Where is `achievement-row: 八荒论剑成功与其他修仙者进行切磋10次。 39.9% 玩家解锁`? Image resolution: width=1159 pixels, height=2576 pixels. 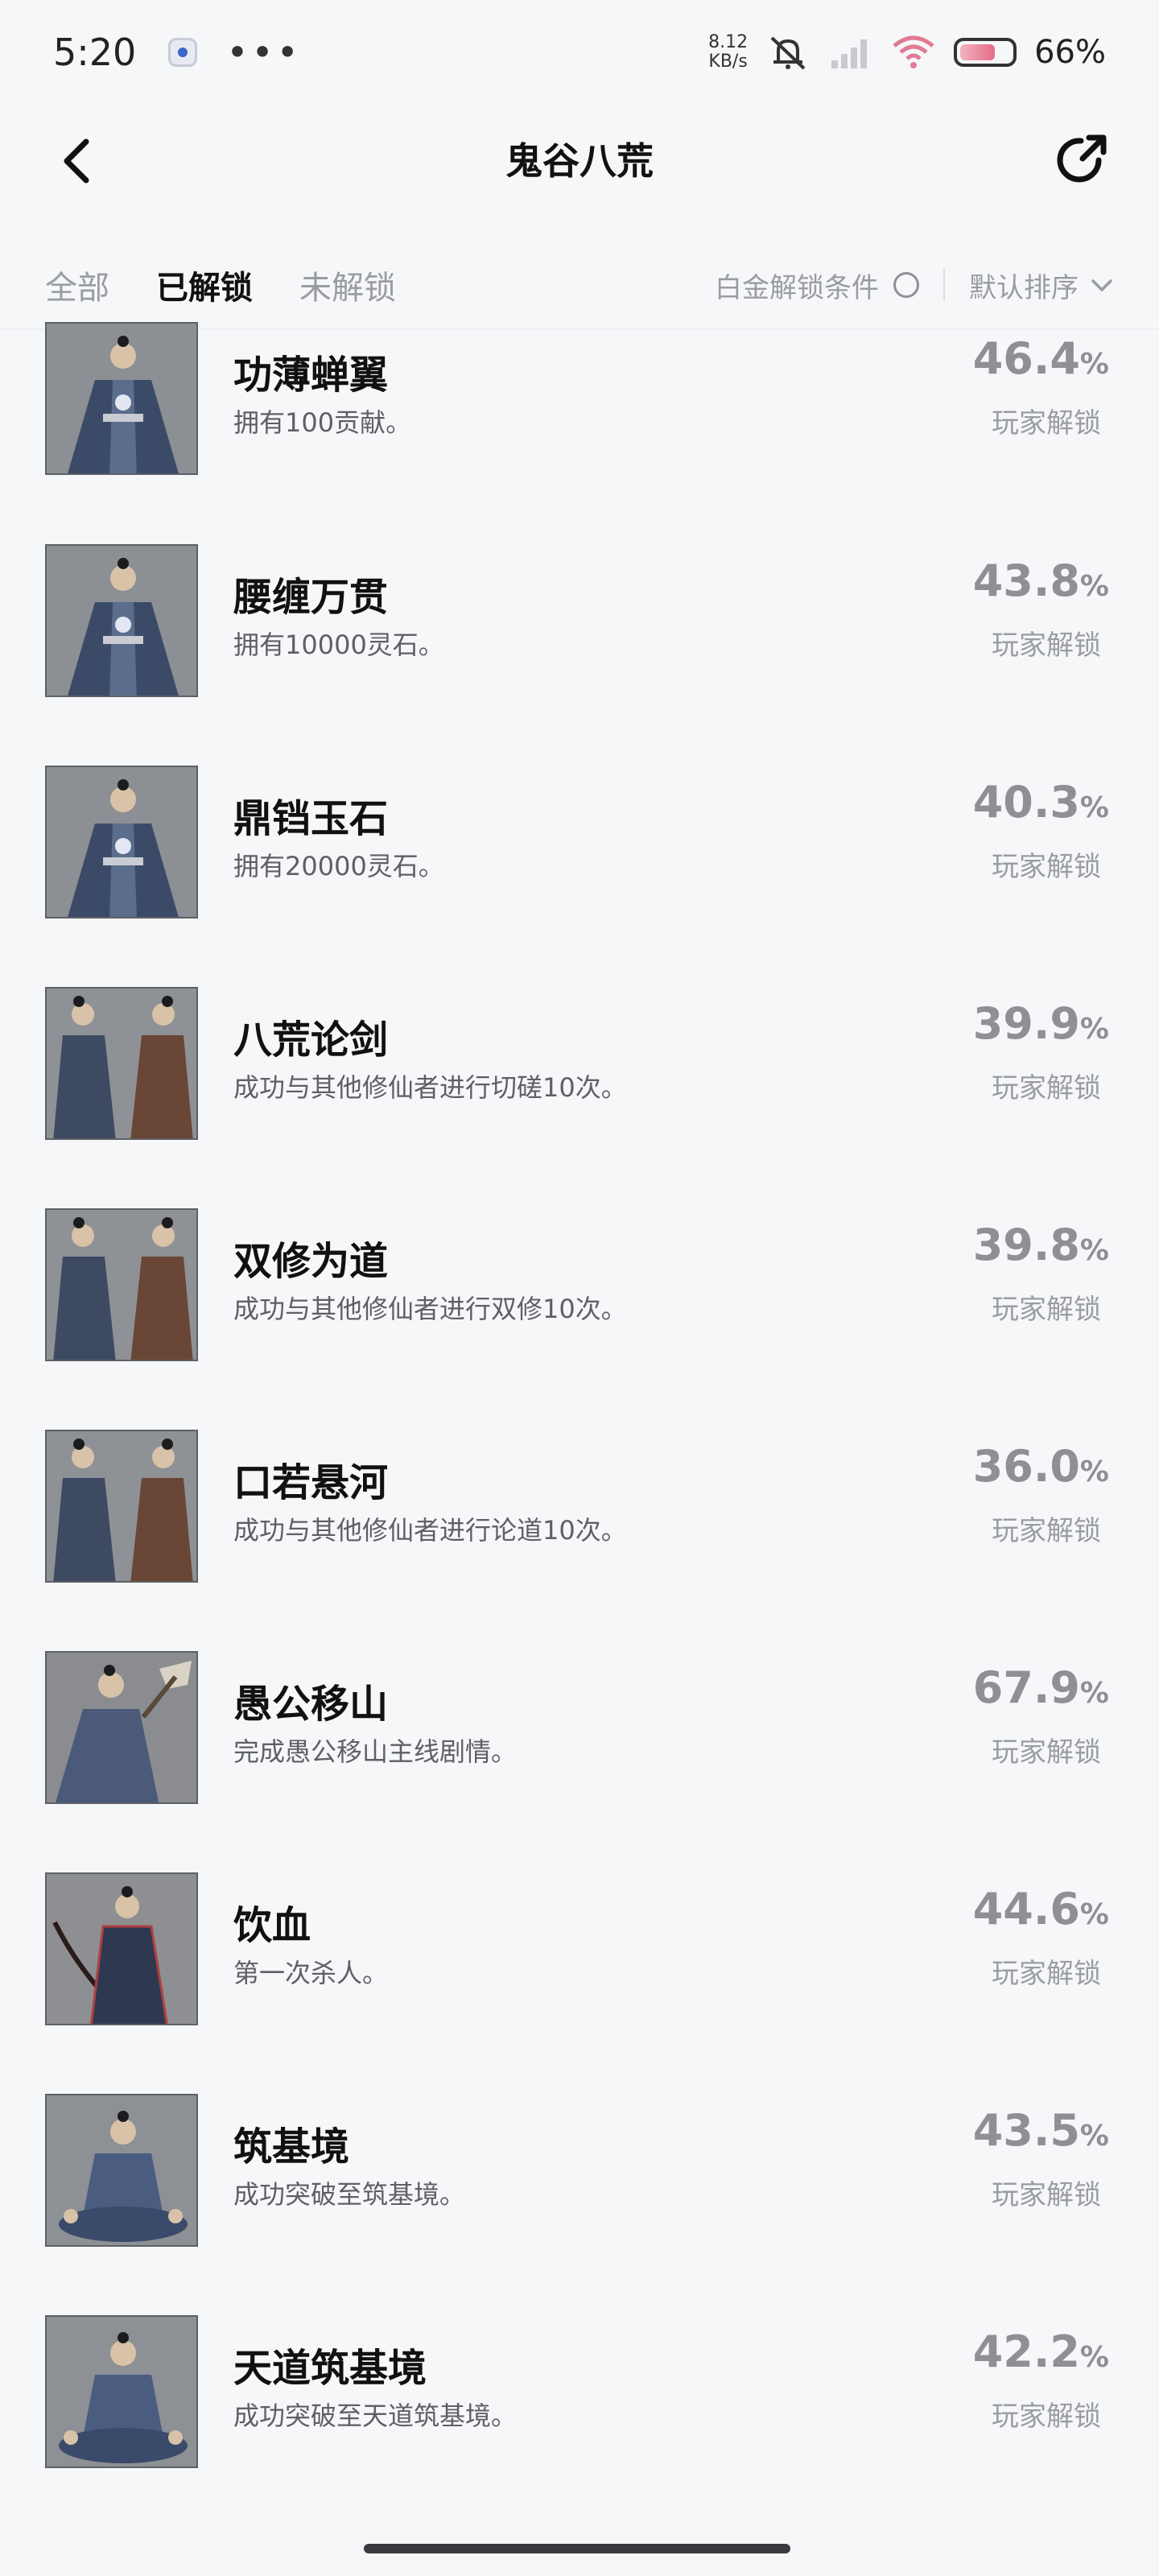
achievement-row: 八荒论剑成功与其他修仙者进行切磋10次。 39.9% 玩家解锁 is located at coordinates (579, 1098).